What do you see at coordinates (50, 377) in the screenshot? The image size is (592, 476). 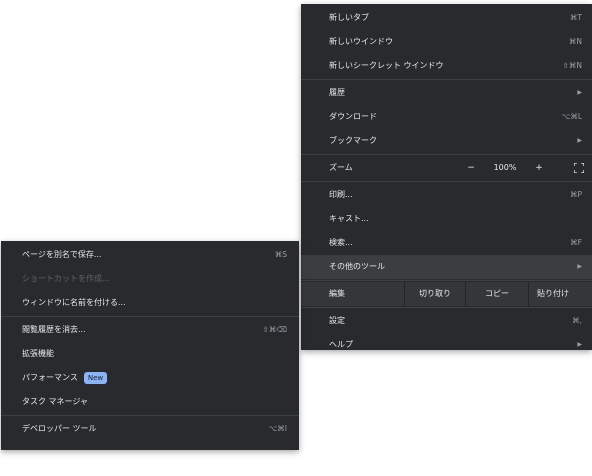 I see `menu-item-label: パフォーマンス` at bounding box center [50, 377].